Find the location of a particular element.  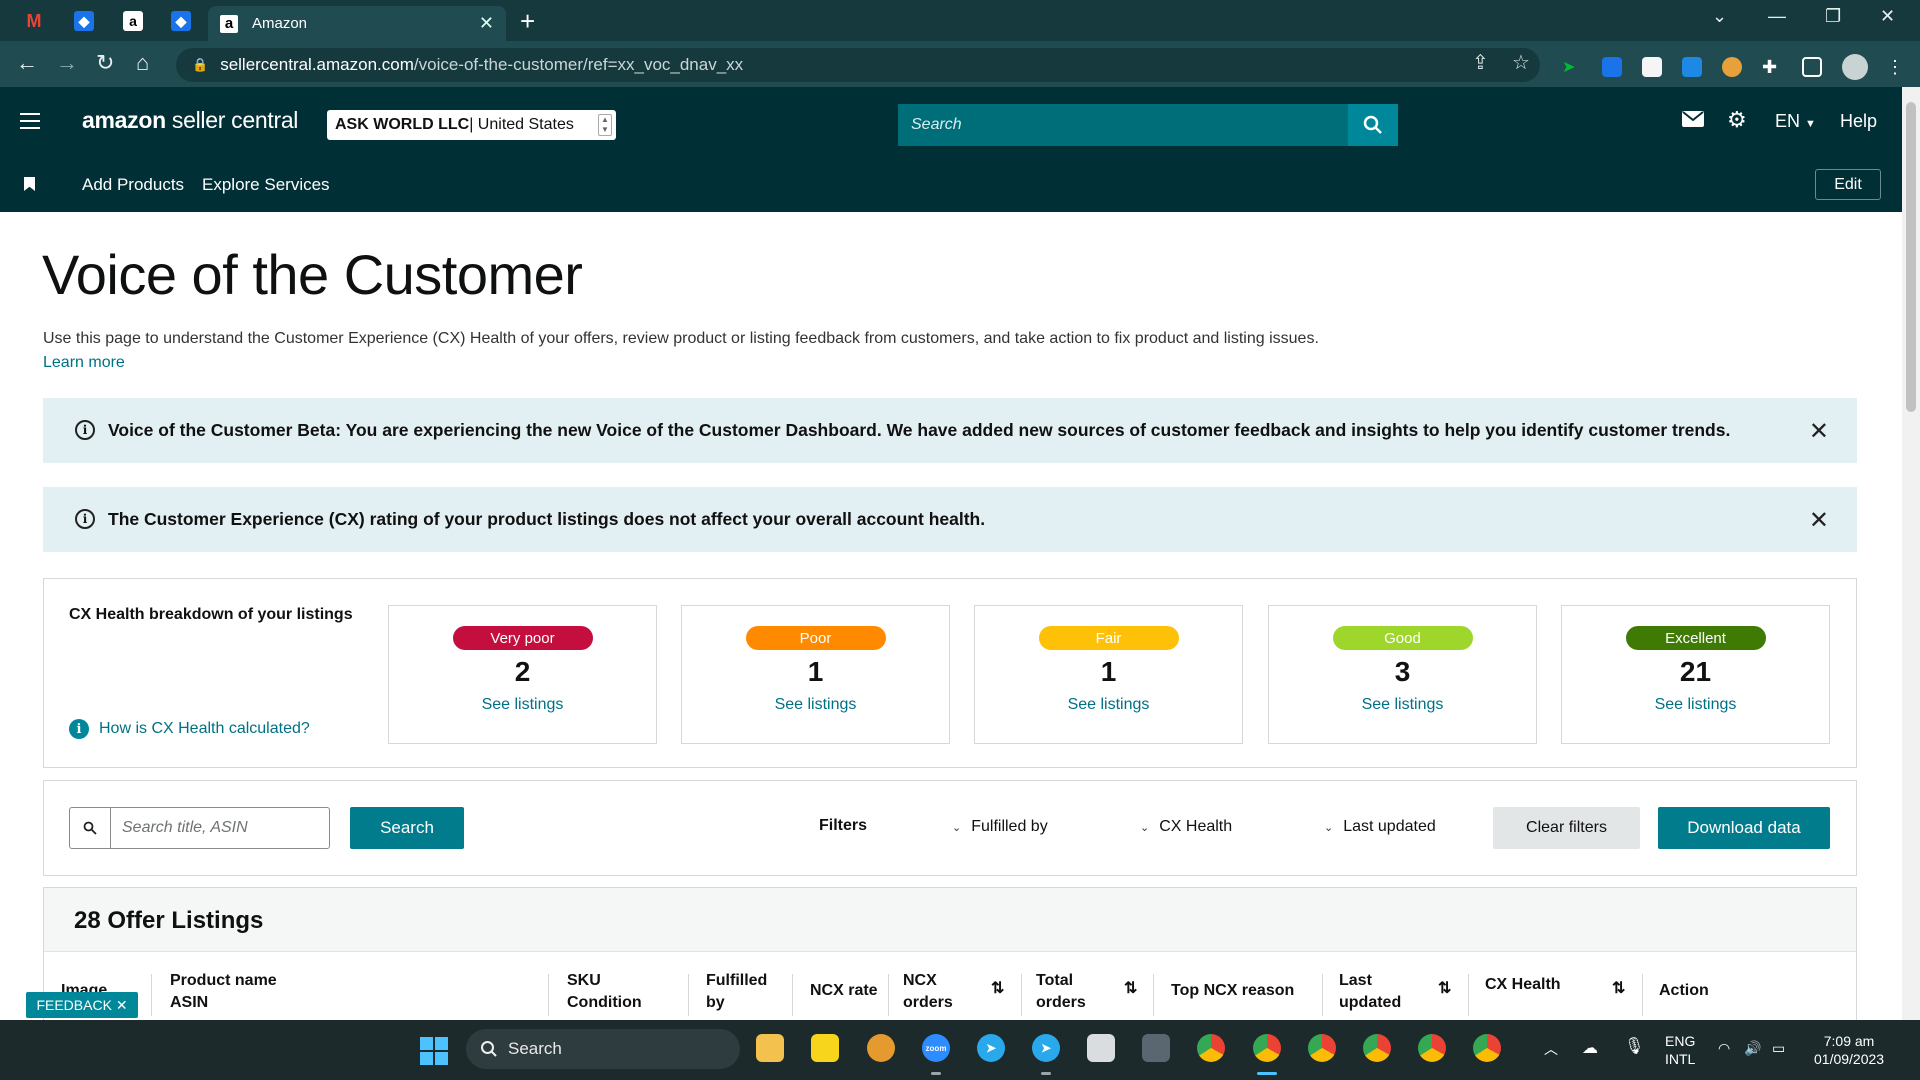

close-tab-icon: ✕ is located at coordinates (486, 23).